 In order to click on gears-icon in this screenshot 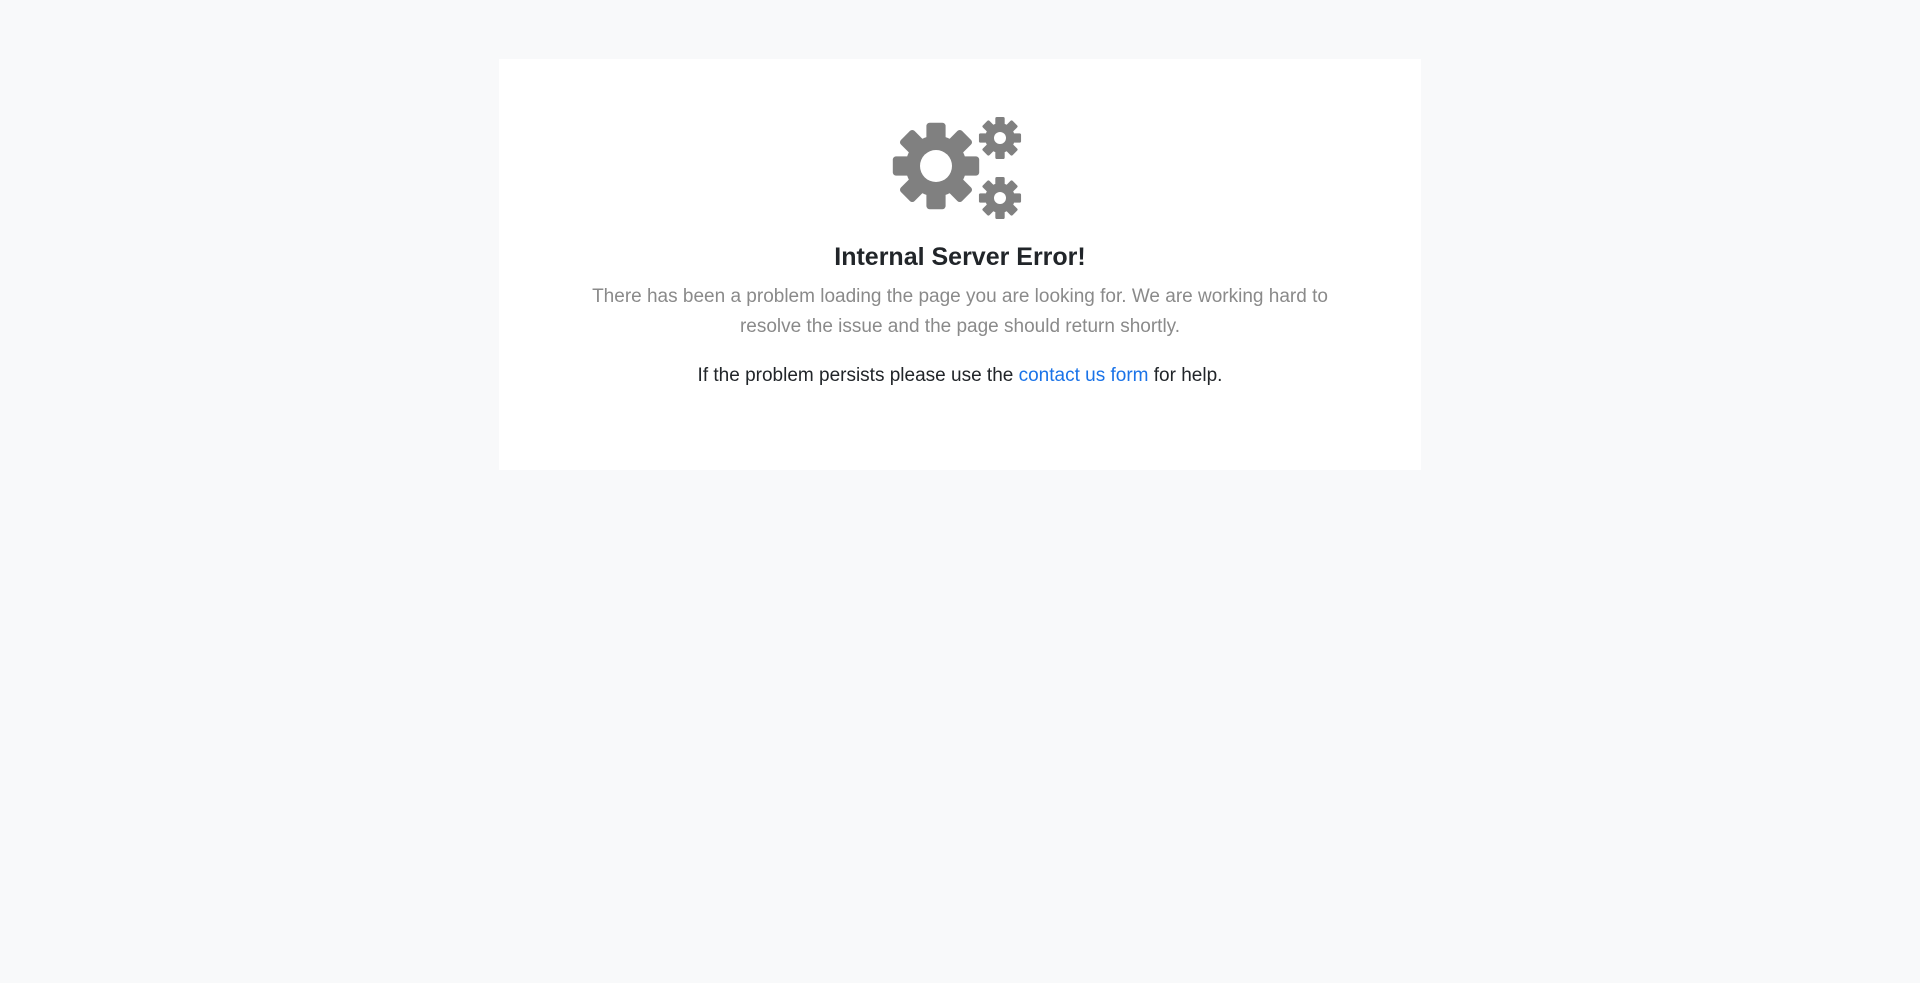, I will do `click(959, 169)`.